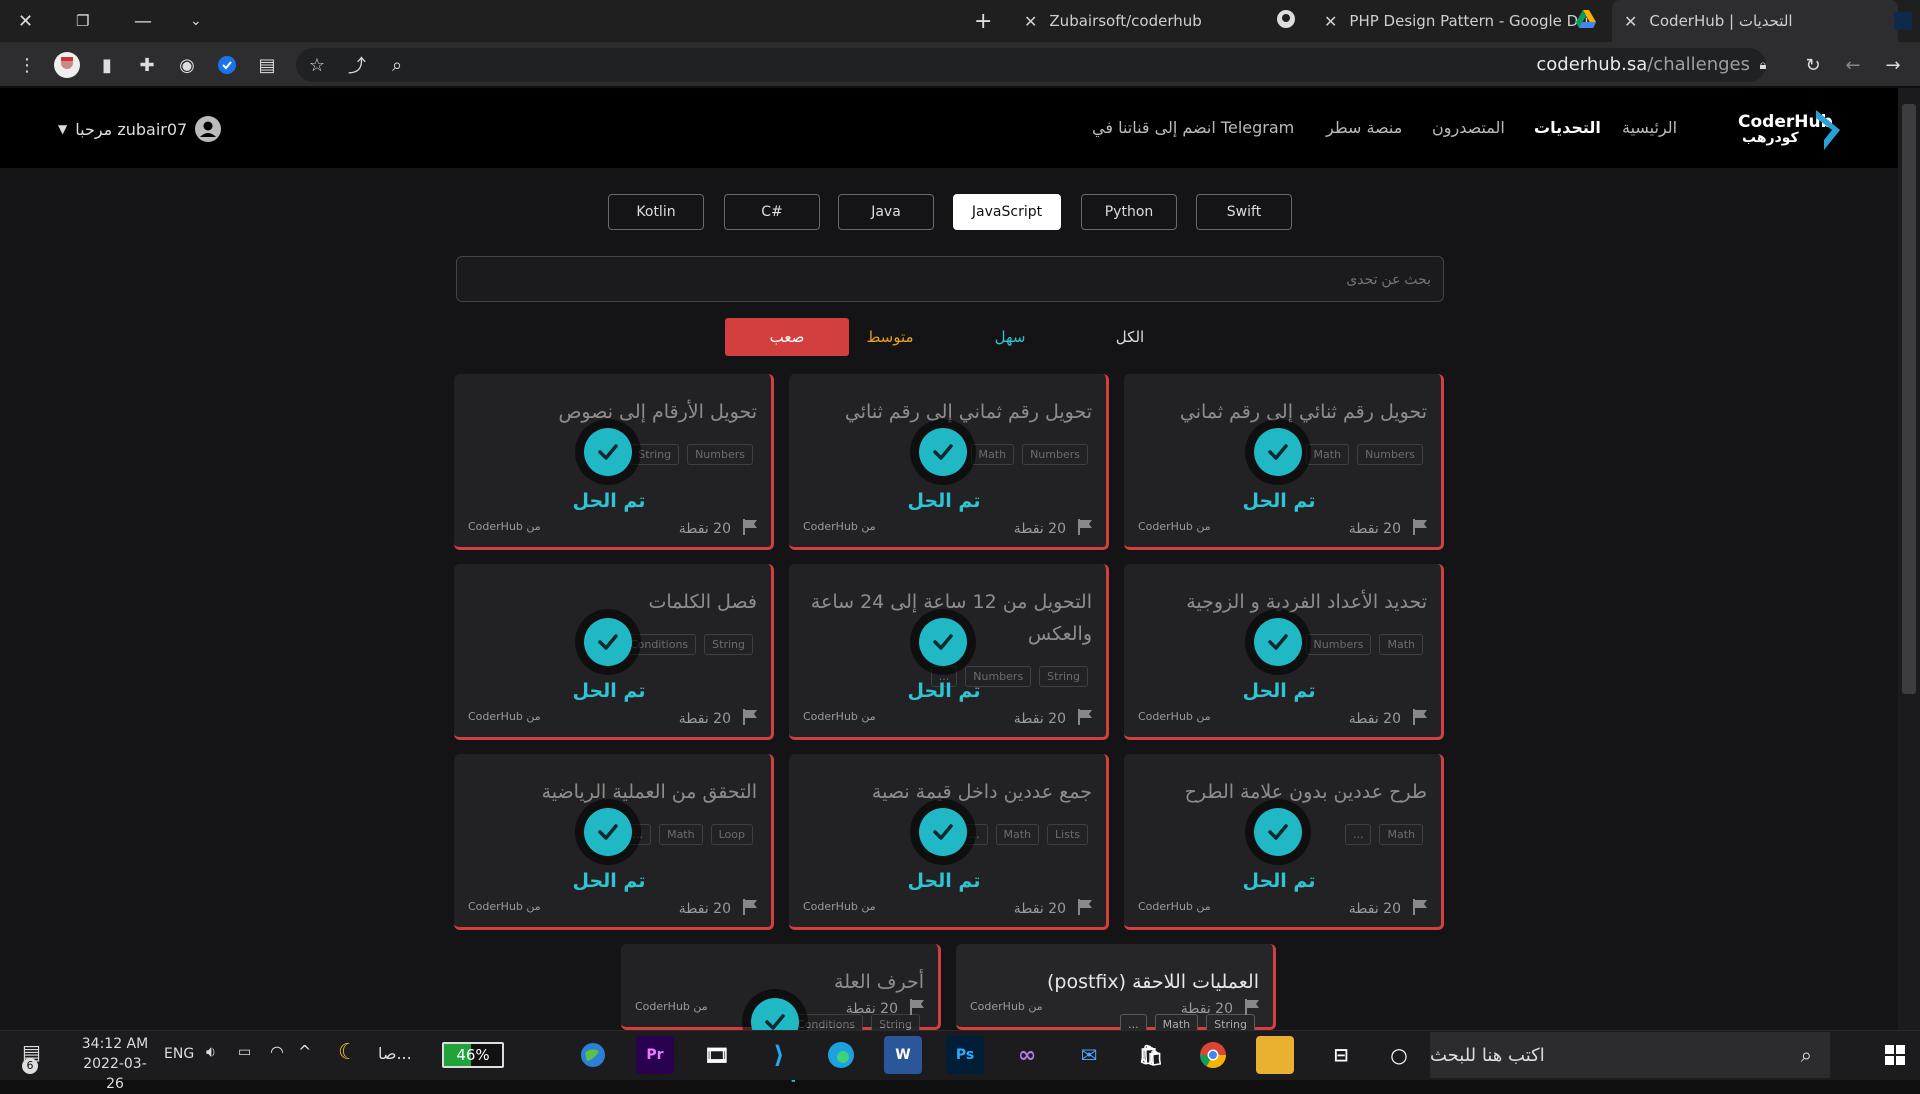 The image size is (1920, 1094). I want to click on video-editor-icon: 🎞︎, so click(717, 1055).